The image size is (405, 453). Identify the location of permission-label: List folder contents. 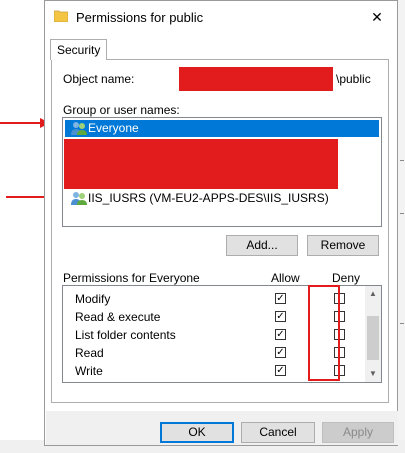
(125, 335).